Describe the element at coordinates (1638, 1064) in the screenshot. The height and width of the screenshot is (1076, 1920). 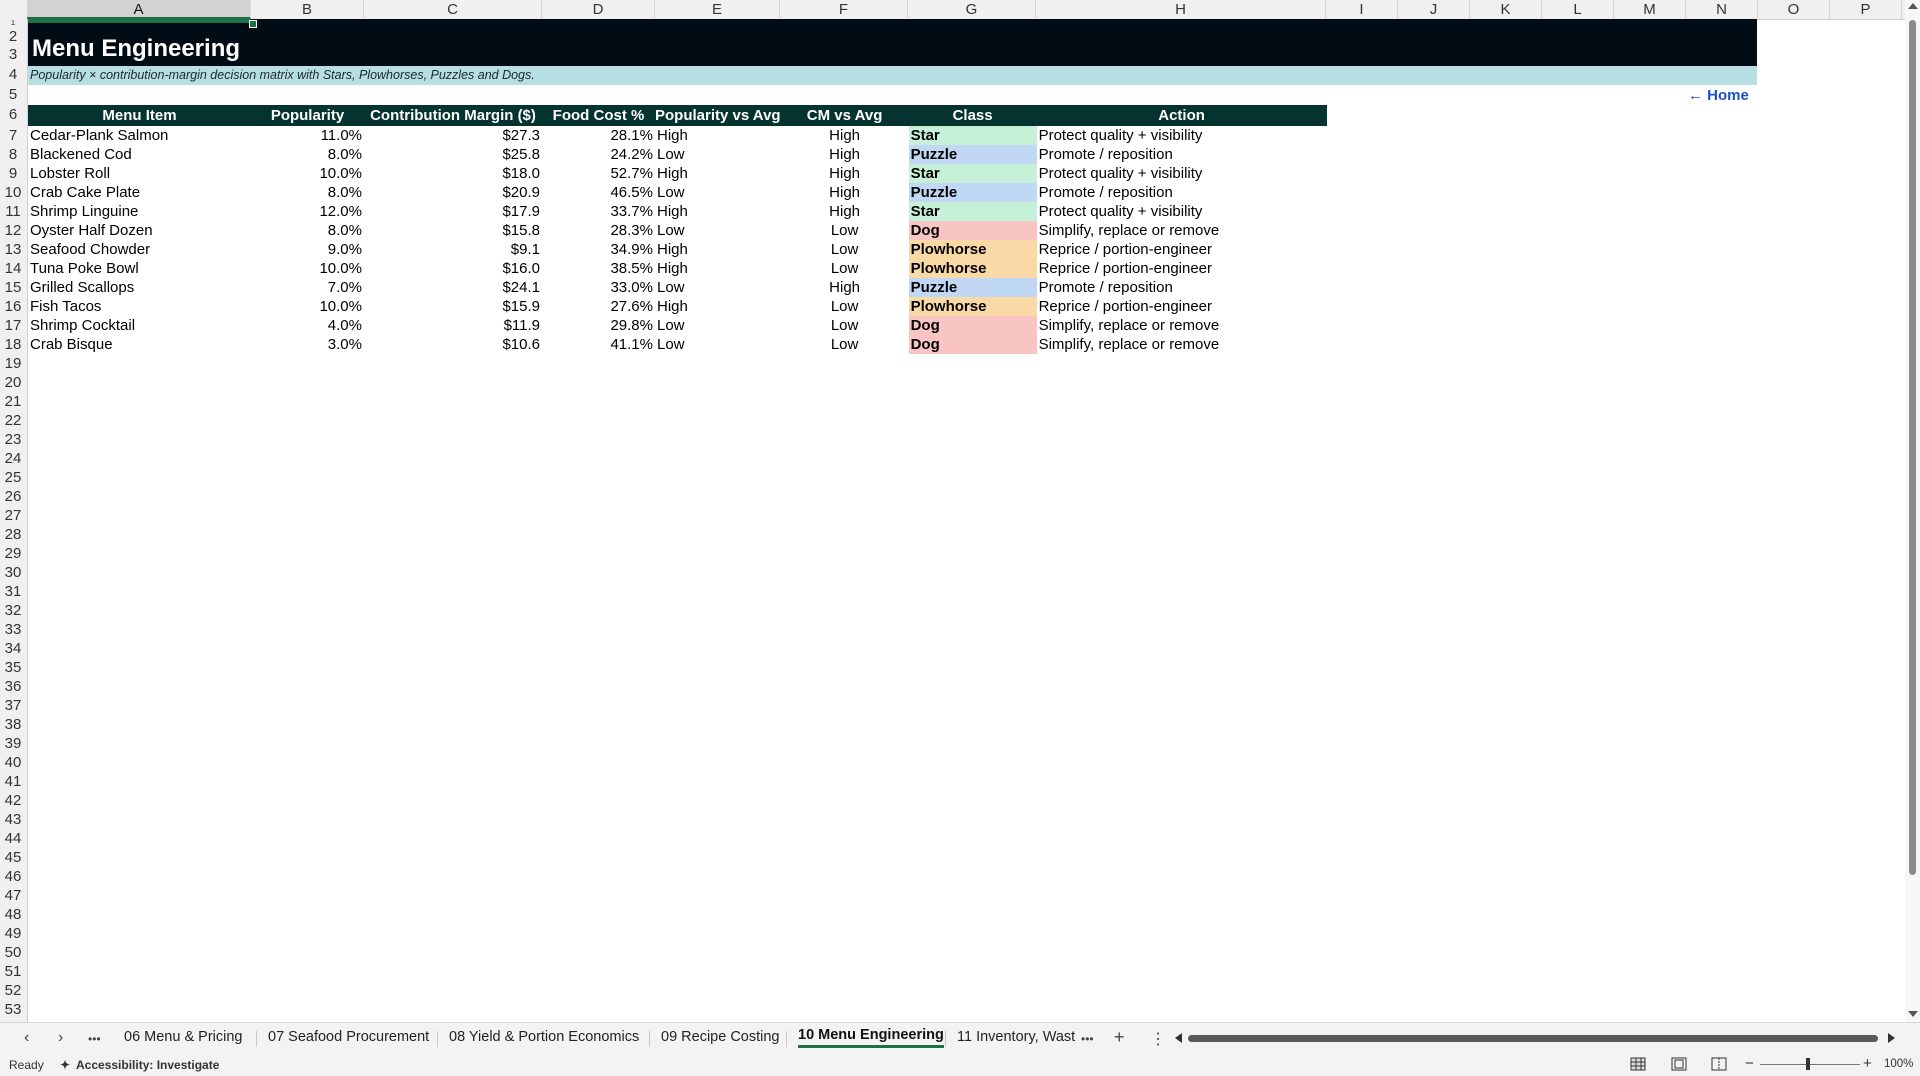
I see `normal-view-icon` at that location.